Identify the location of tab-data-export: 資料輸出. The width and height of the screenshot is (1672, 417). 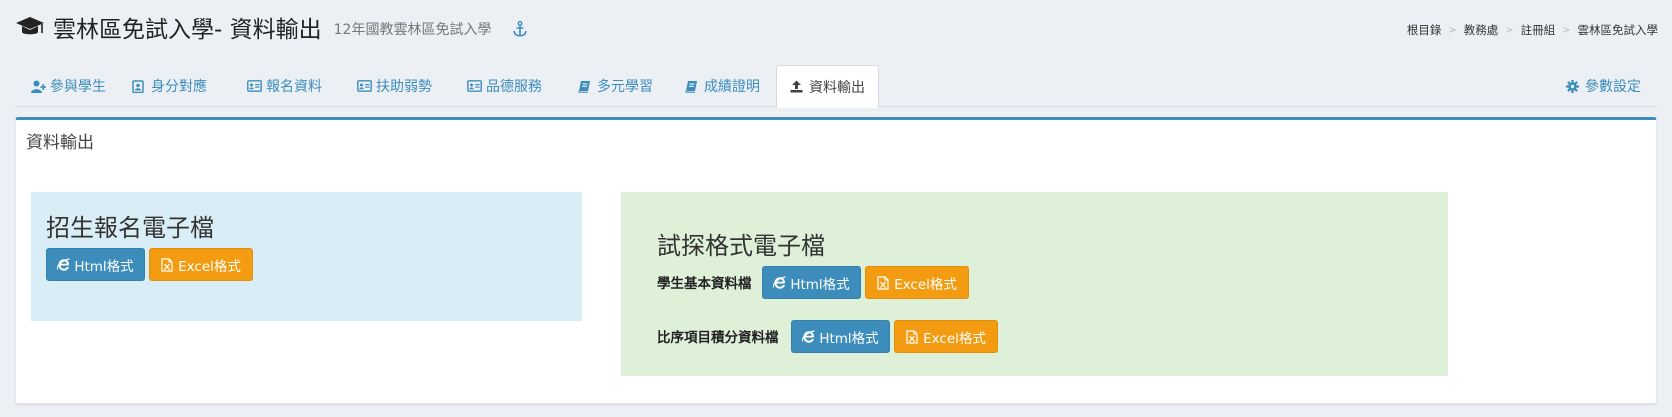
(827, 86).